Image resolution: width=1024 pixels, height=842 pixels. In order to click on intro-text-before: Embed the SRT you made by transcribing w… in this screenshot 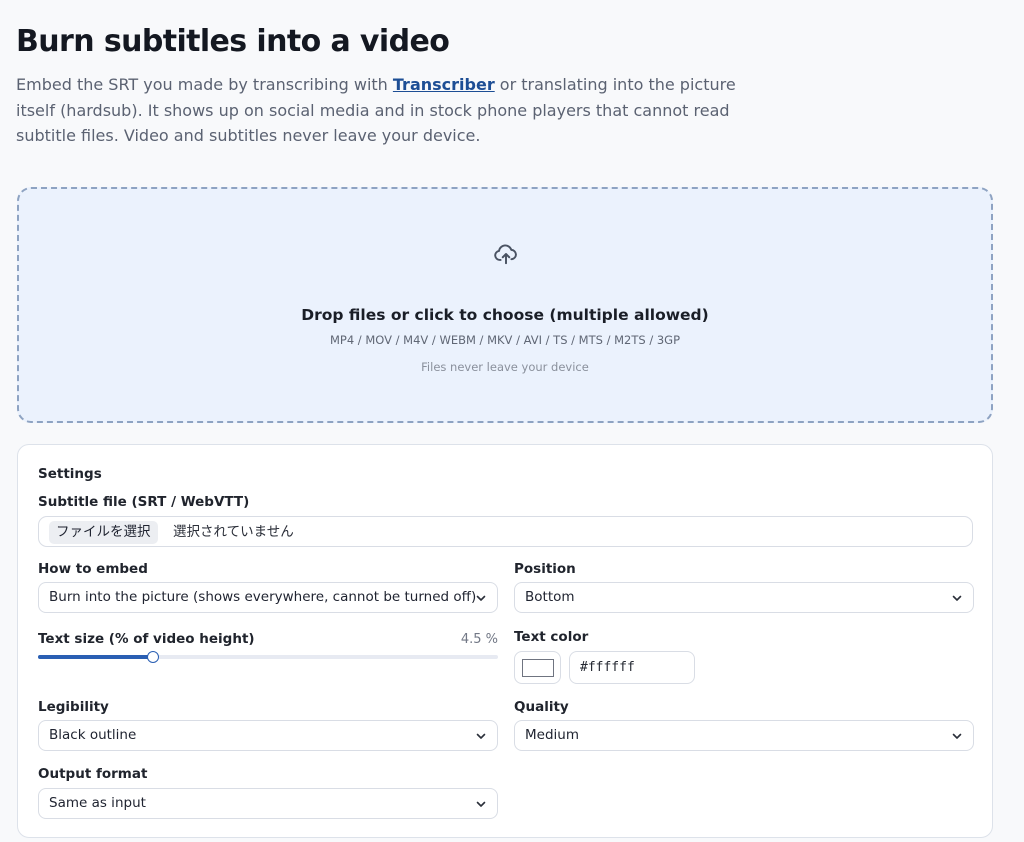, I will do `click(204, 84)`.